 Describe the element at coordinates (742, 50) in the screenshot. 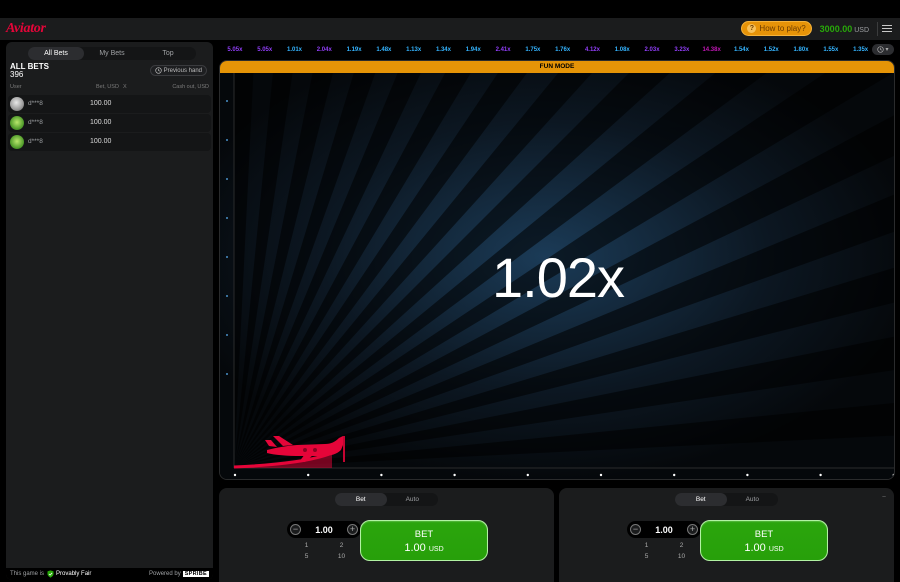

I see `multiplier-history-item: 1.54x` at that location.